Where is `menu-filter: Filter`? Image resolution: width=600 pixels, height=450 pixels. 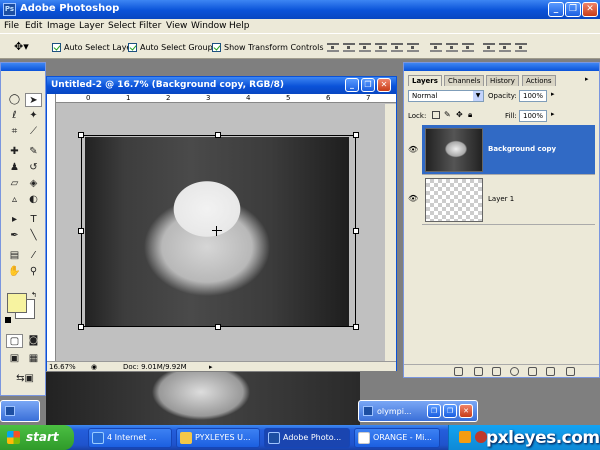
menu-filter: Filter is located at coordinates (150, 26).